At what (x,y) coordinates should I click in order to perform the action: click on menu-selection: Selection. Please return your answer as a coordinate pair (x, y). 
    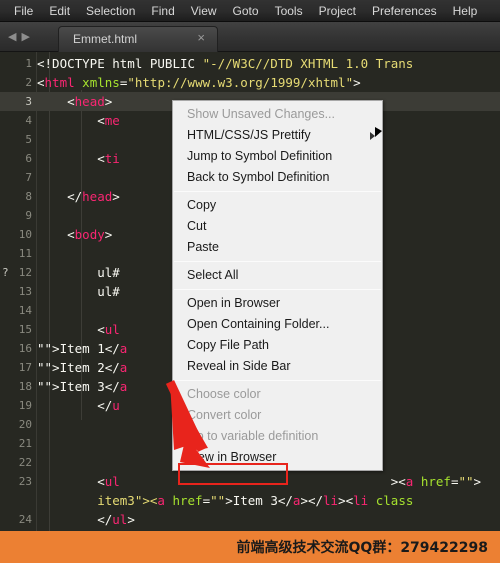
    Looking at the image, I should click on (110, 11).